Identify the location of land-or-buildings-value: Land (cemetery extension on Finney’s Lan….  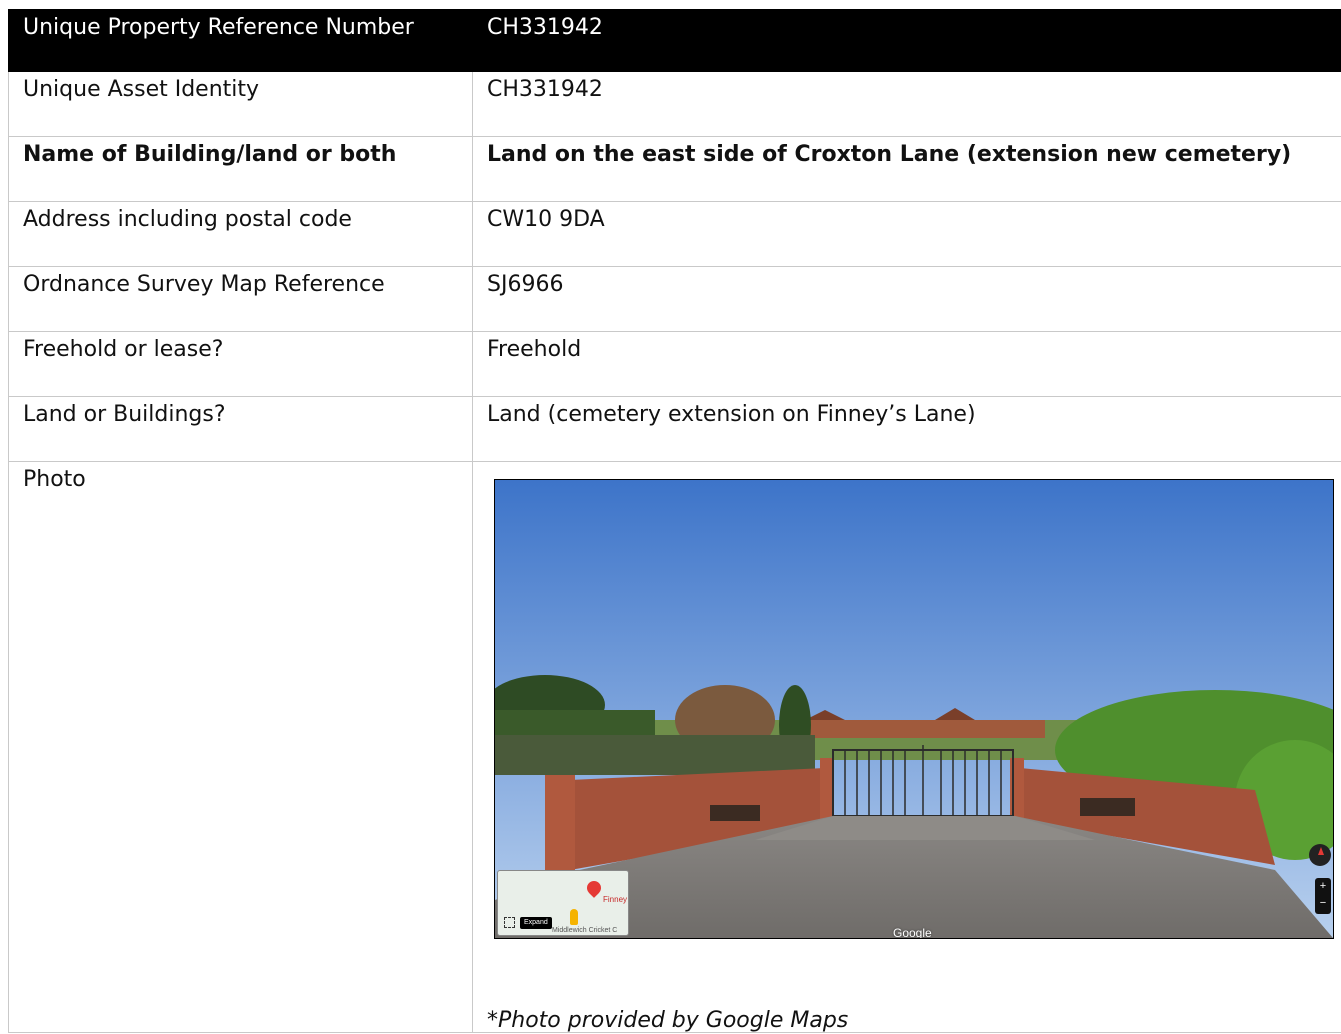
(907, 412).